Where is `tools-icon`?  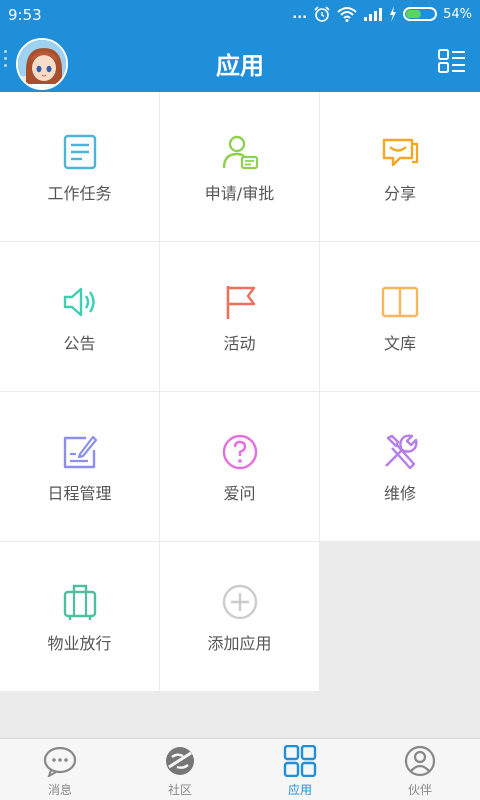
tools-icon is located at coordinates (401, 452).